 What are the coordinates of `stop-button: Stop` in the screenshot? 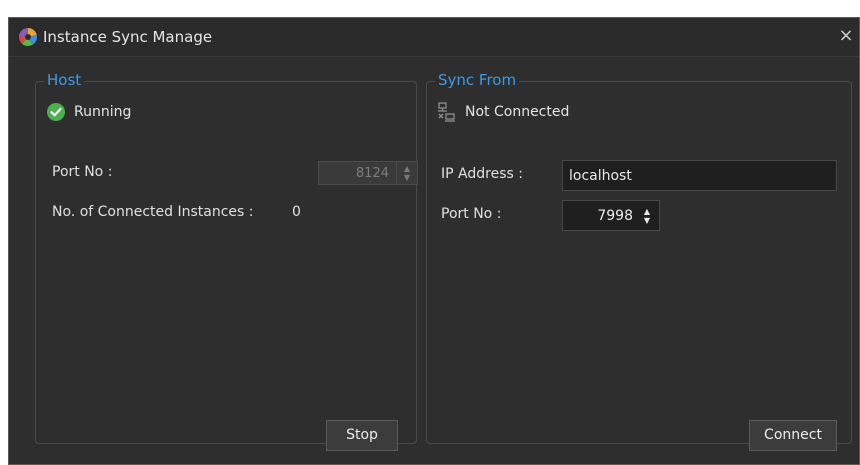 It's located at (362, 435).